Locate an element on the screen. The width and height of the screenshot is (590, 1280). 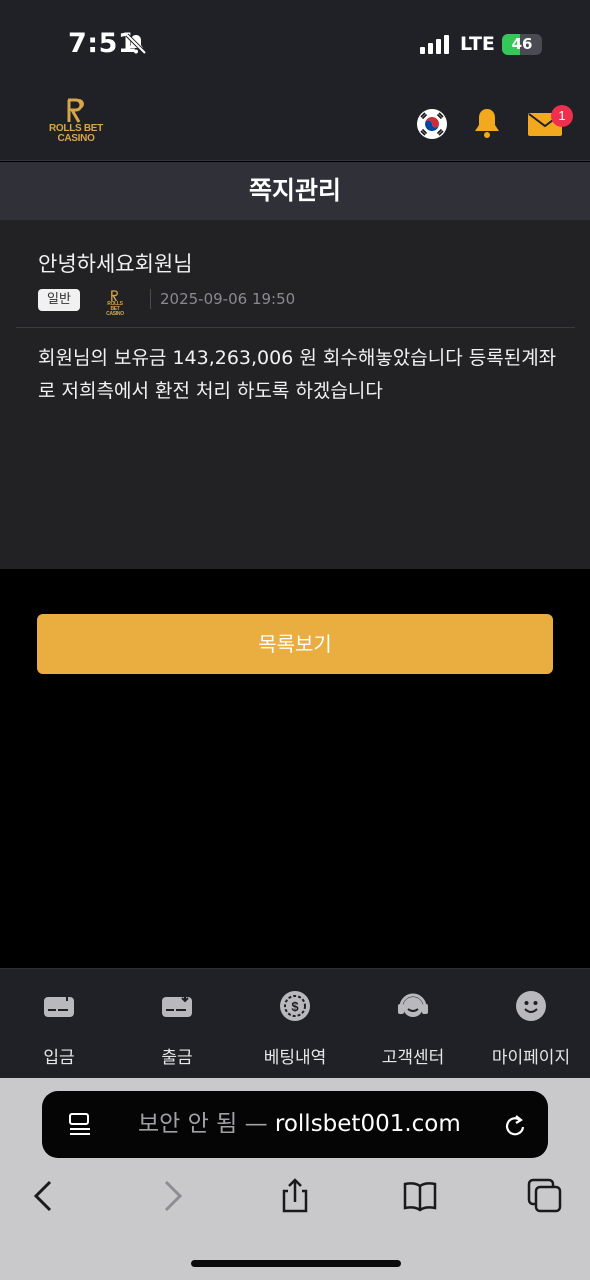
cellular-signal-icon is located at coordinates (434, 44).